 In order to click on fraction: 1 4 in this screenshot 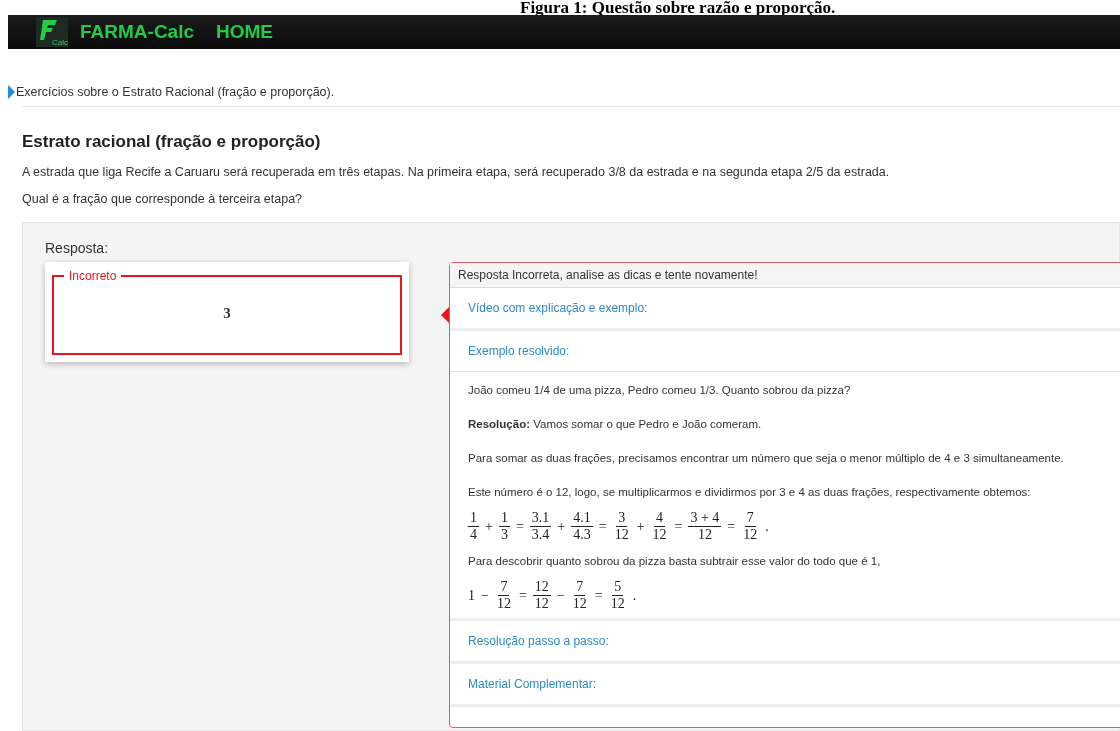, I will do `click(473, 527)`.